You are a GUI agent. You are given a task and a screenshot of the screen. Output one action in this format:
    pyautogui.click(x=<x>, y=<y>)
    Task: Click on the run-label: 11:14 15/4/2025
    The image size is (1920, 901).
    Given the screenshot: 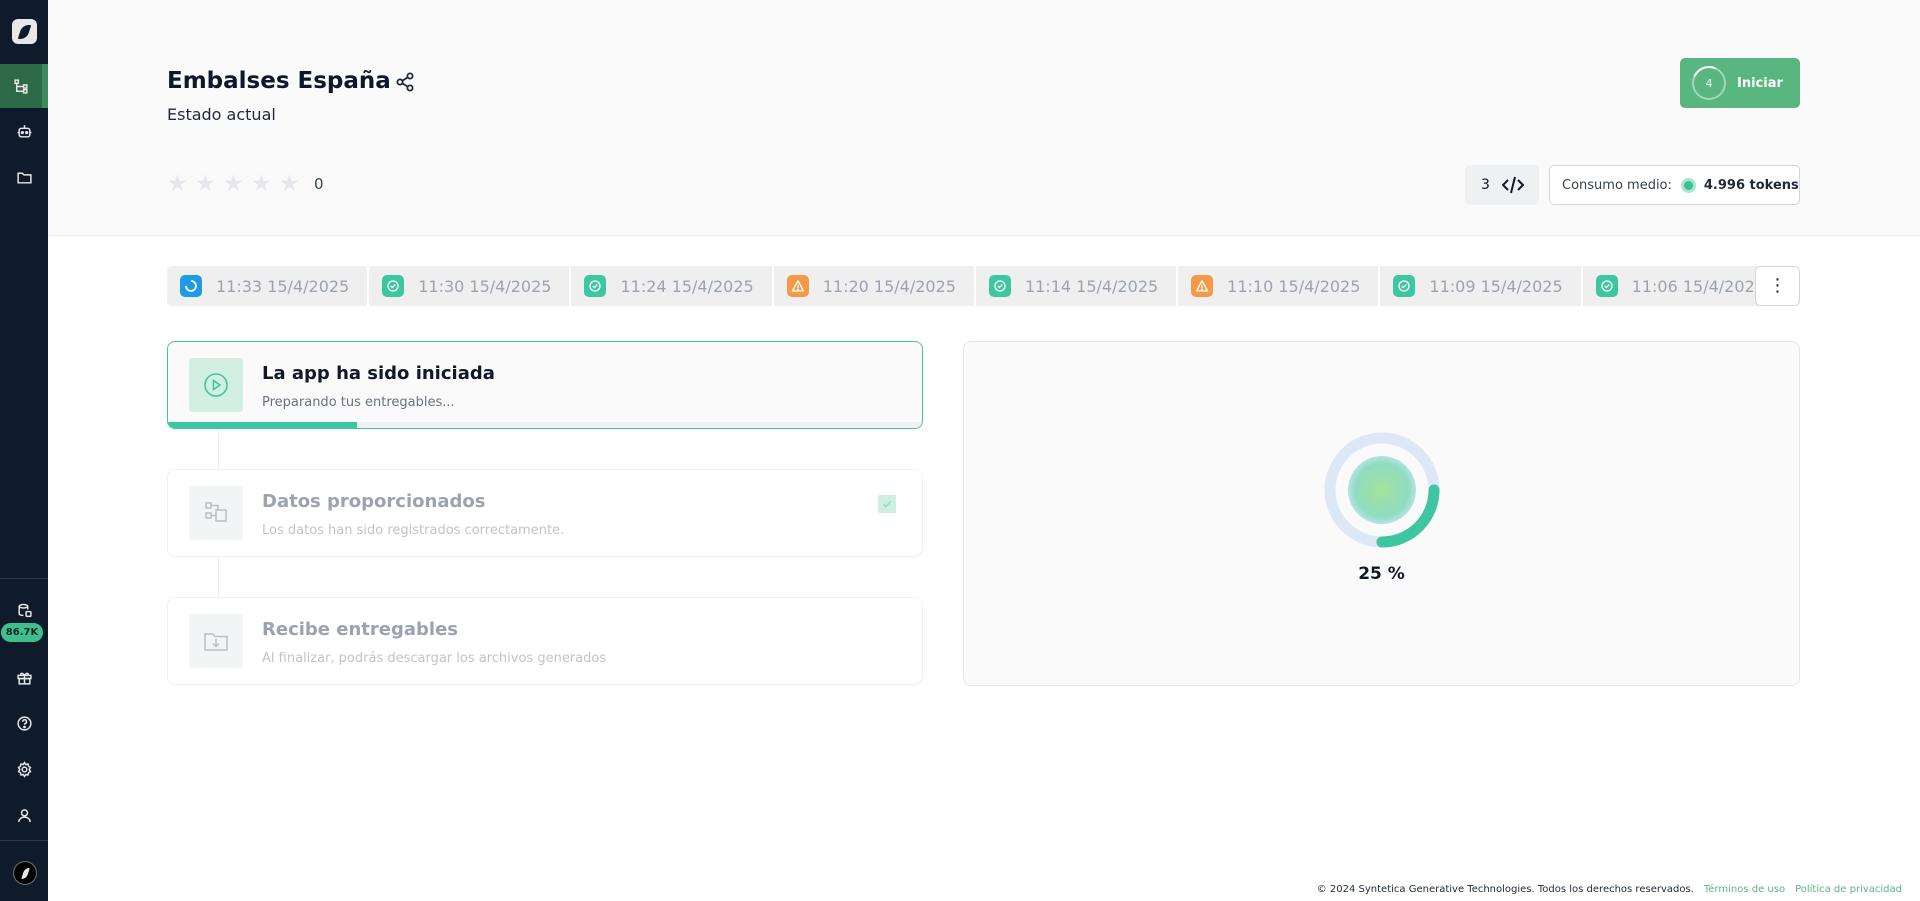 What is the action you would take?
    pyautogui.click(x=1091, y=286)
    